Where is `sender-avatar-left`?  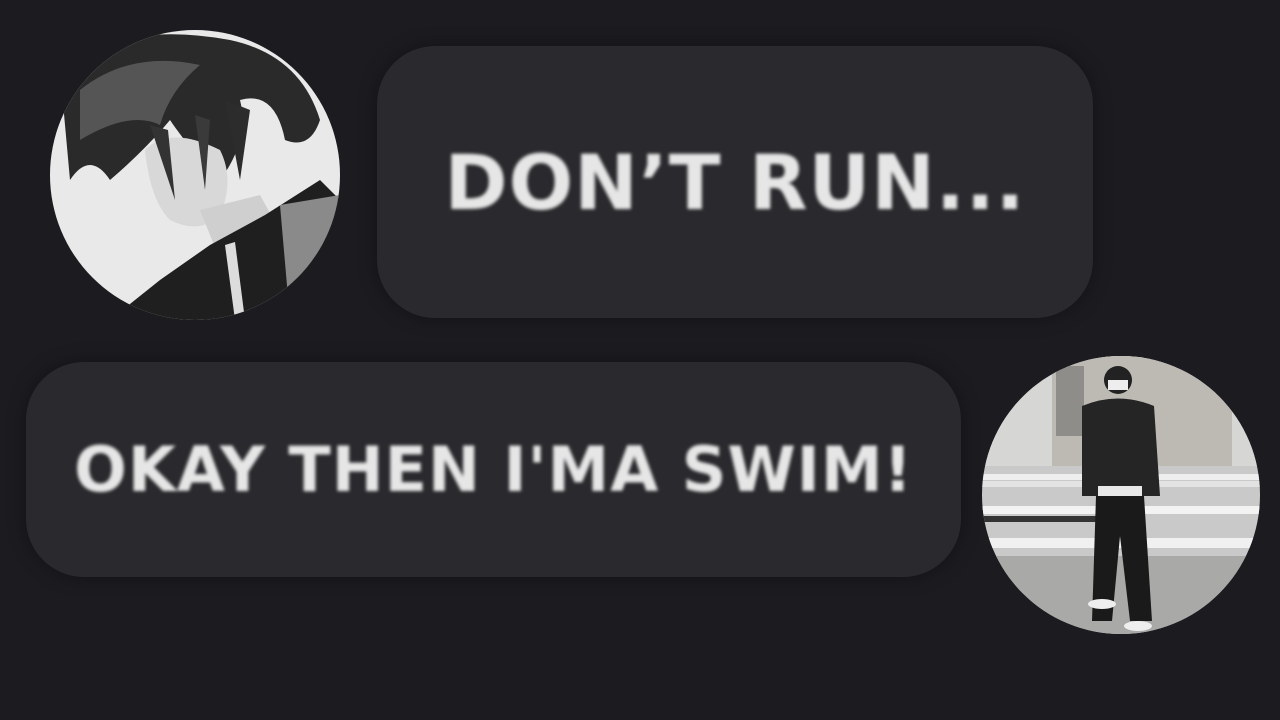 sender-avatar-left is located at coordinates (195, 175).